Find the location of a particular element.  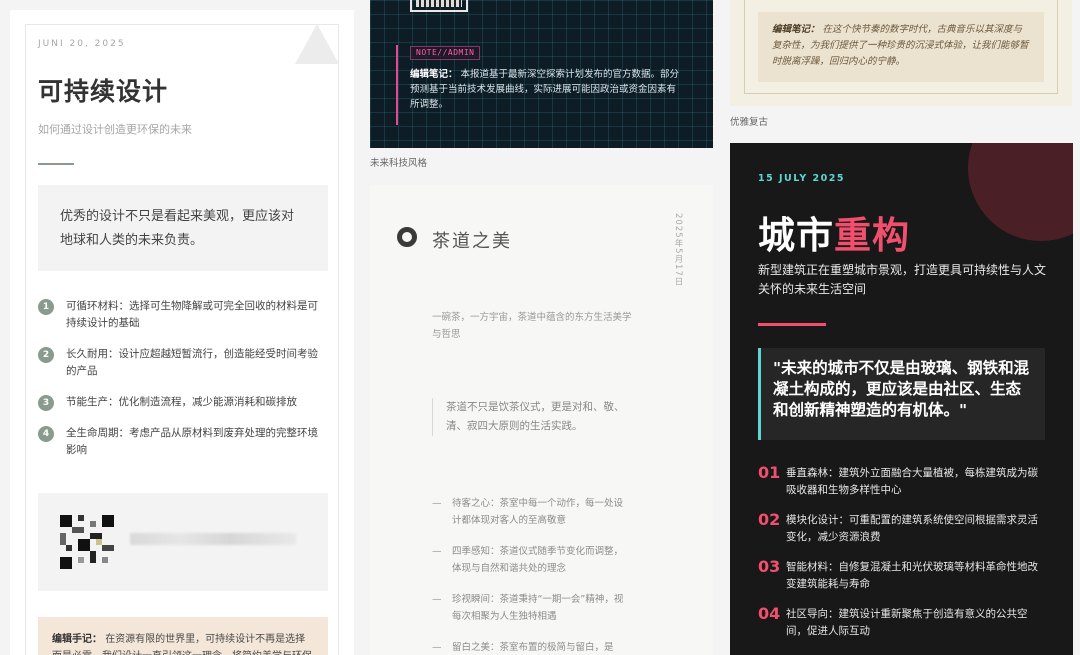

list-item: 02 模块化设计：可重配置的建筑系统使空间根据需求灵活变化，减少资源浪费 is located at coordinates (903, 528).